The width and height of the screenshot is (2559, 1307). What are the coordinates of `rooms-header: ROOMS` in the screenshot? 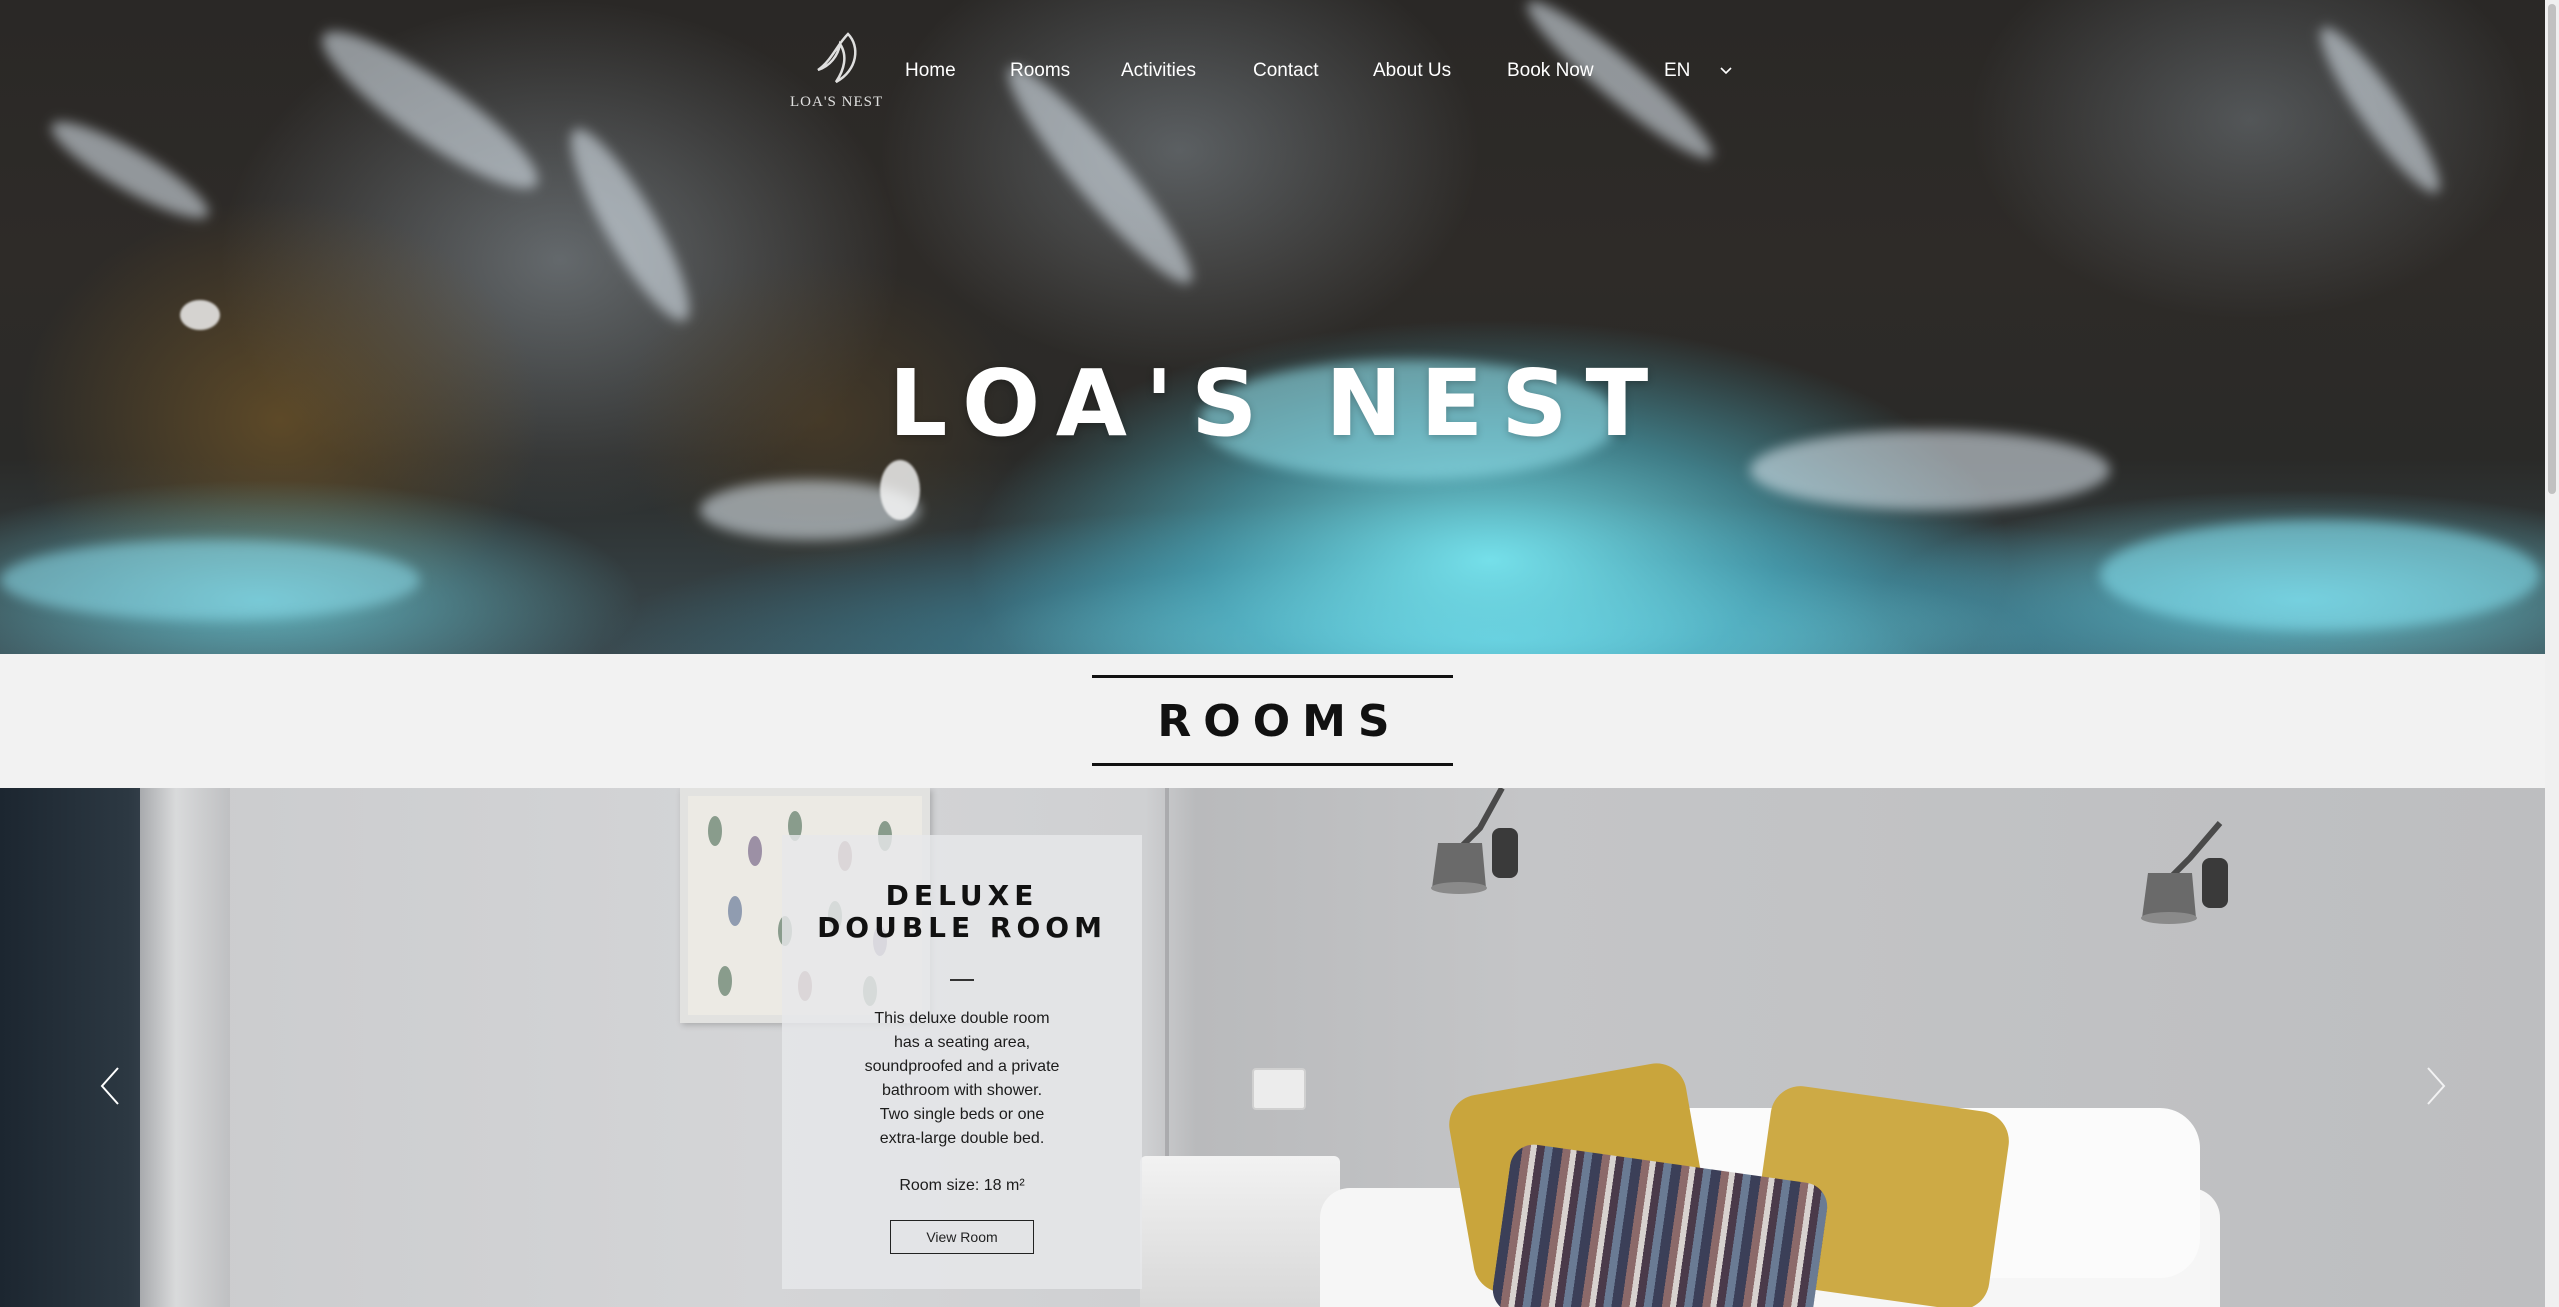 It's located at (1272, 721).